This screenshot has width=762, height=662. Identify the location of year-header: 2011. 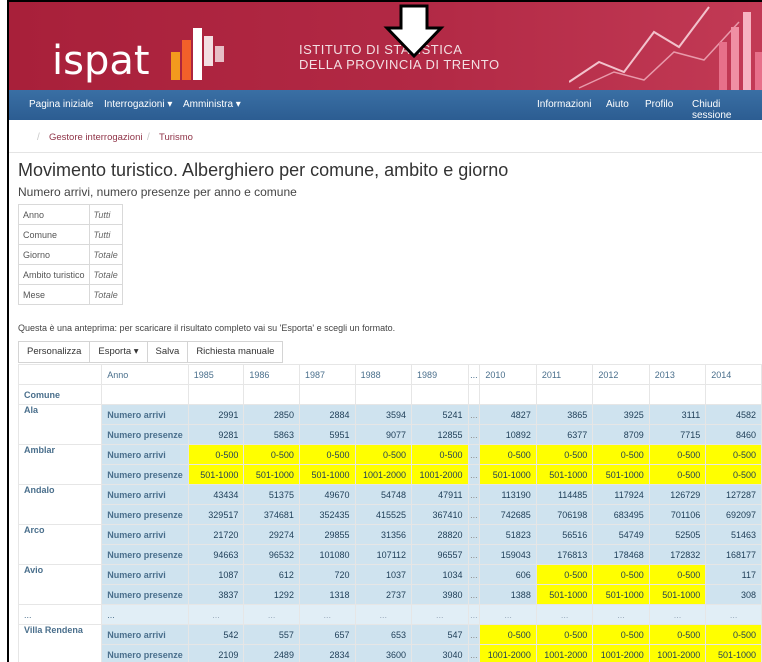
(564, 374).